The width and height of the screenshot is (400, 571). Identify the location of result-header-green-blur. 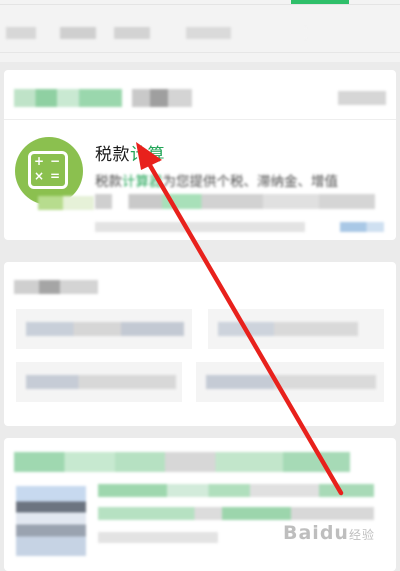
(68, 98).